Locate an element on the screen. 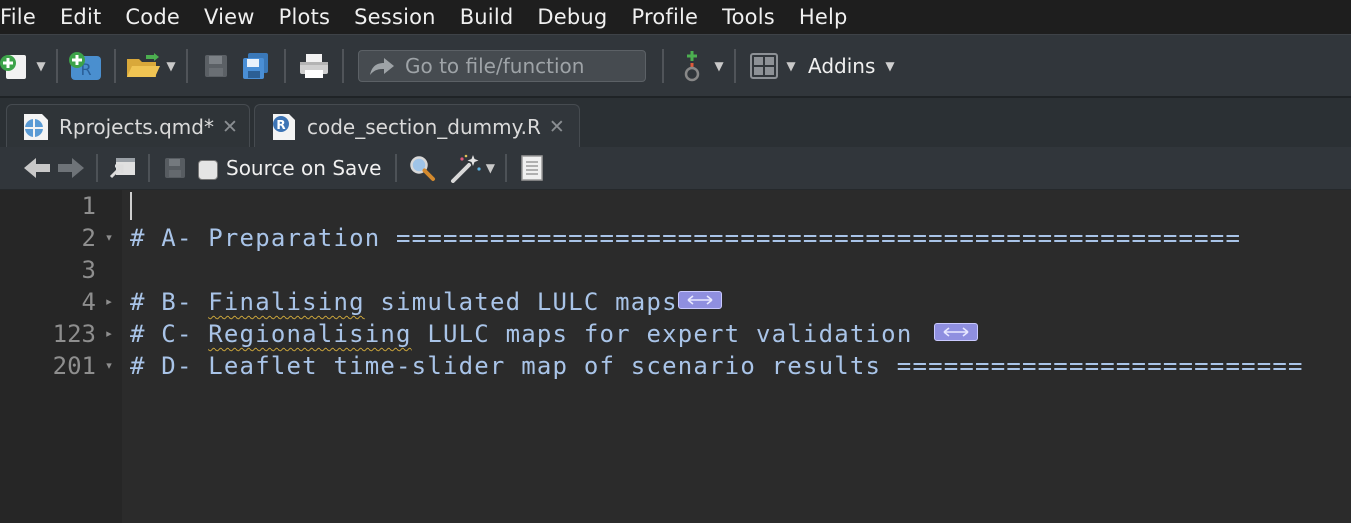 This screenshot has width=1351, height=523. magic-wand-icon is located at coordinates (466, 168).